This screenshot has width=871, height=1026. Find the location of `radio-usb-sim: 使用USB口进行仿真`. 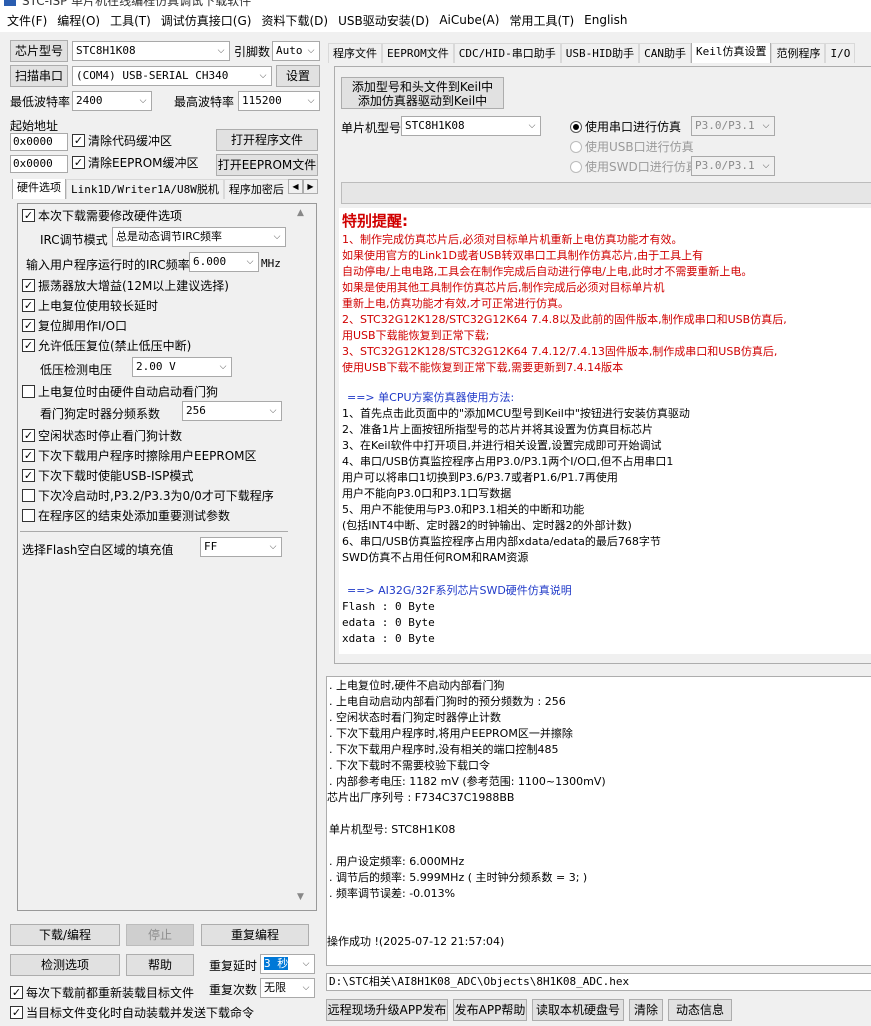

radio-usb-sim: 使用USB口进行仿真 is located at coordinates (632, 146).